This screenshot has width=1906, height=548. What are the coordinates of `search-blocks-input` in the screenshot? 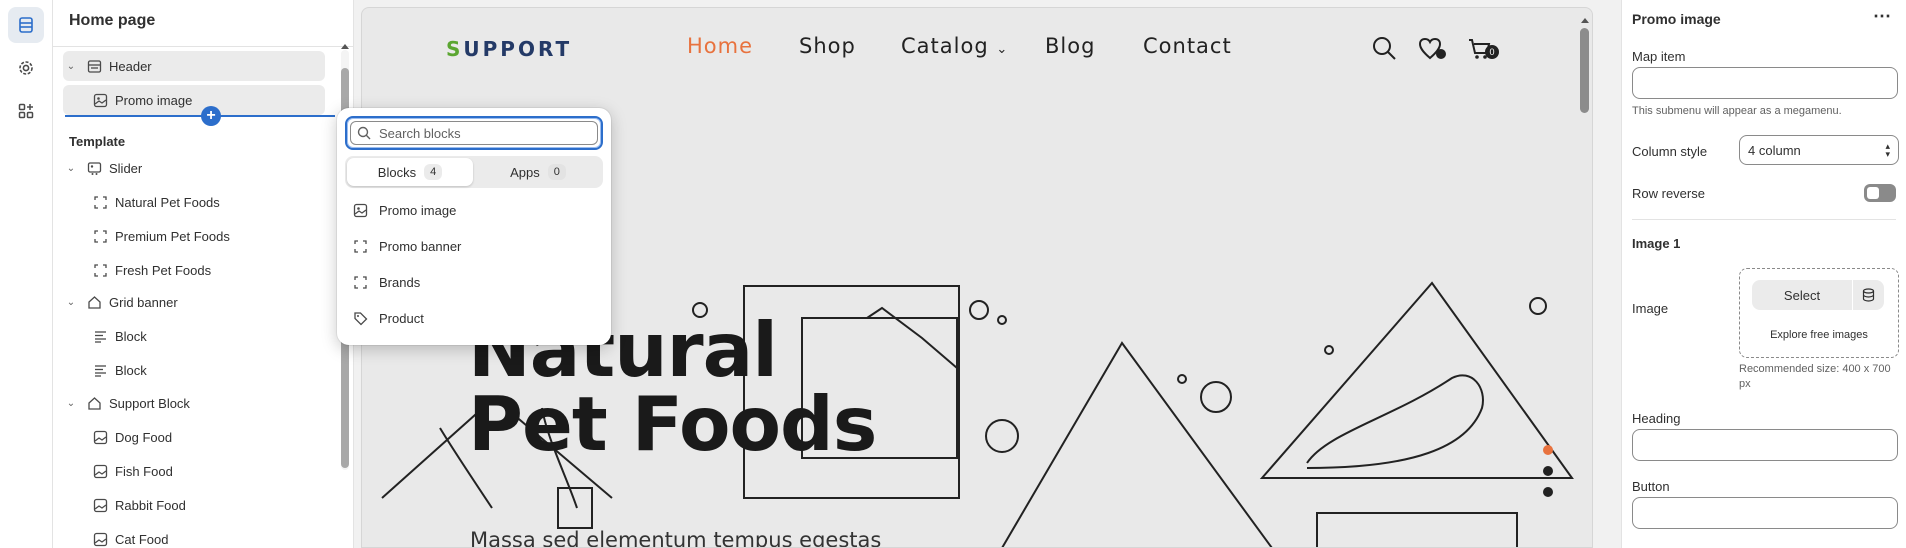 It's located at (479, 133).